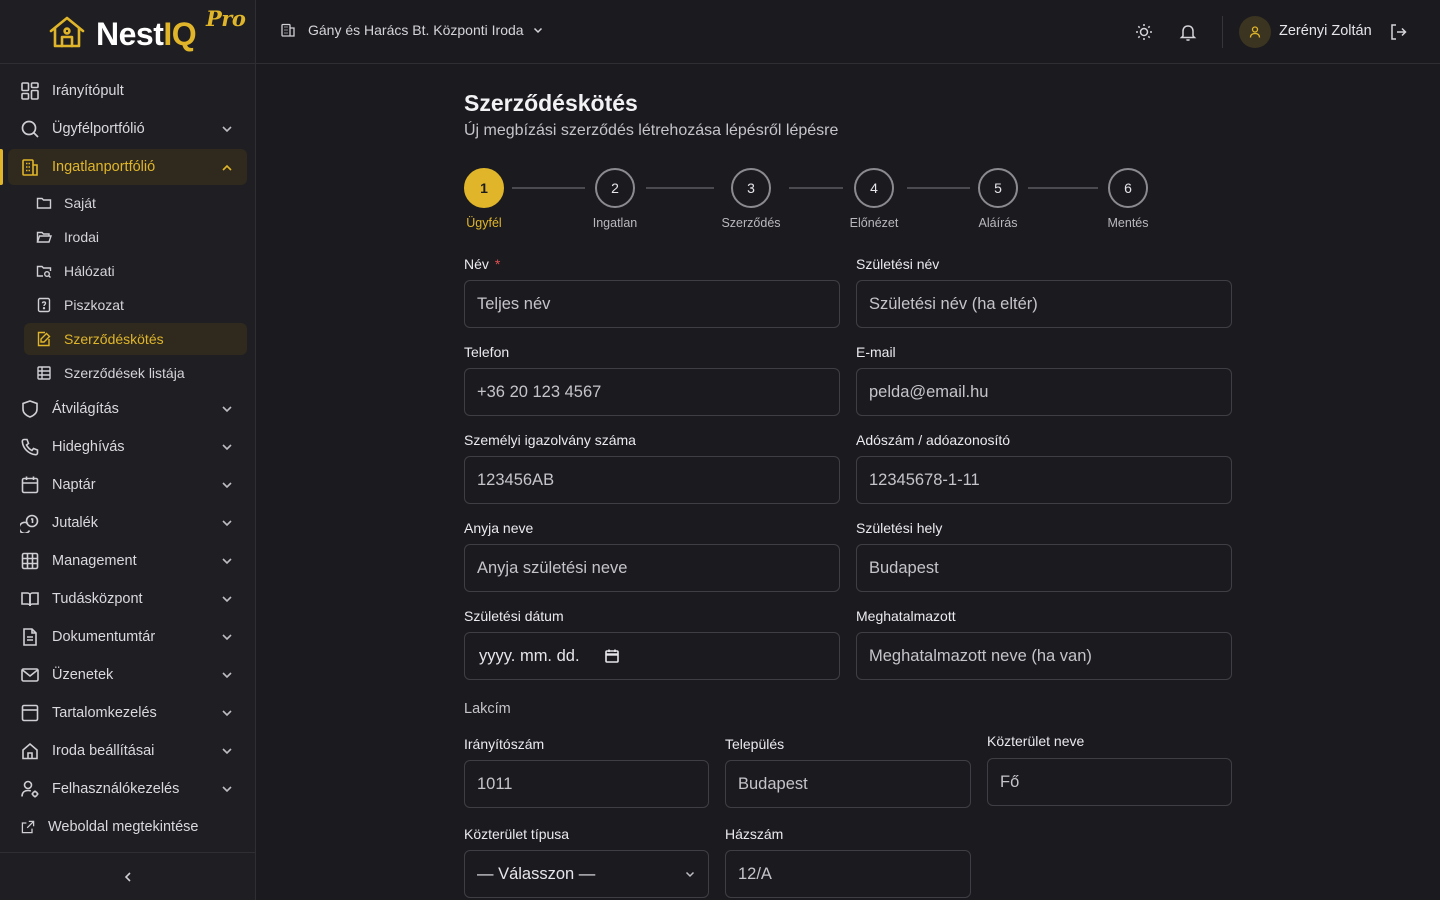 This screenshot has height=900, width=1440. Describe the element at coordinates (874, 223) in the screenshot. I see `step-label: Előnézet` at that location.